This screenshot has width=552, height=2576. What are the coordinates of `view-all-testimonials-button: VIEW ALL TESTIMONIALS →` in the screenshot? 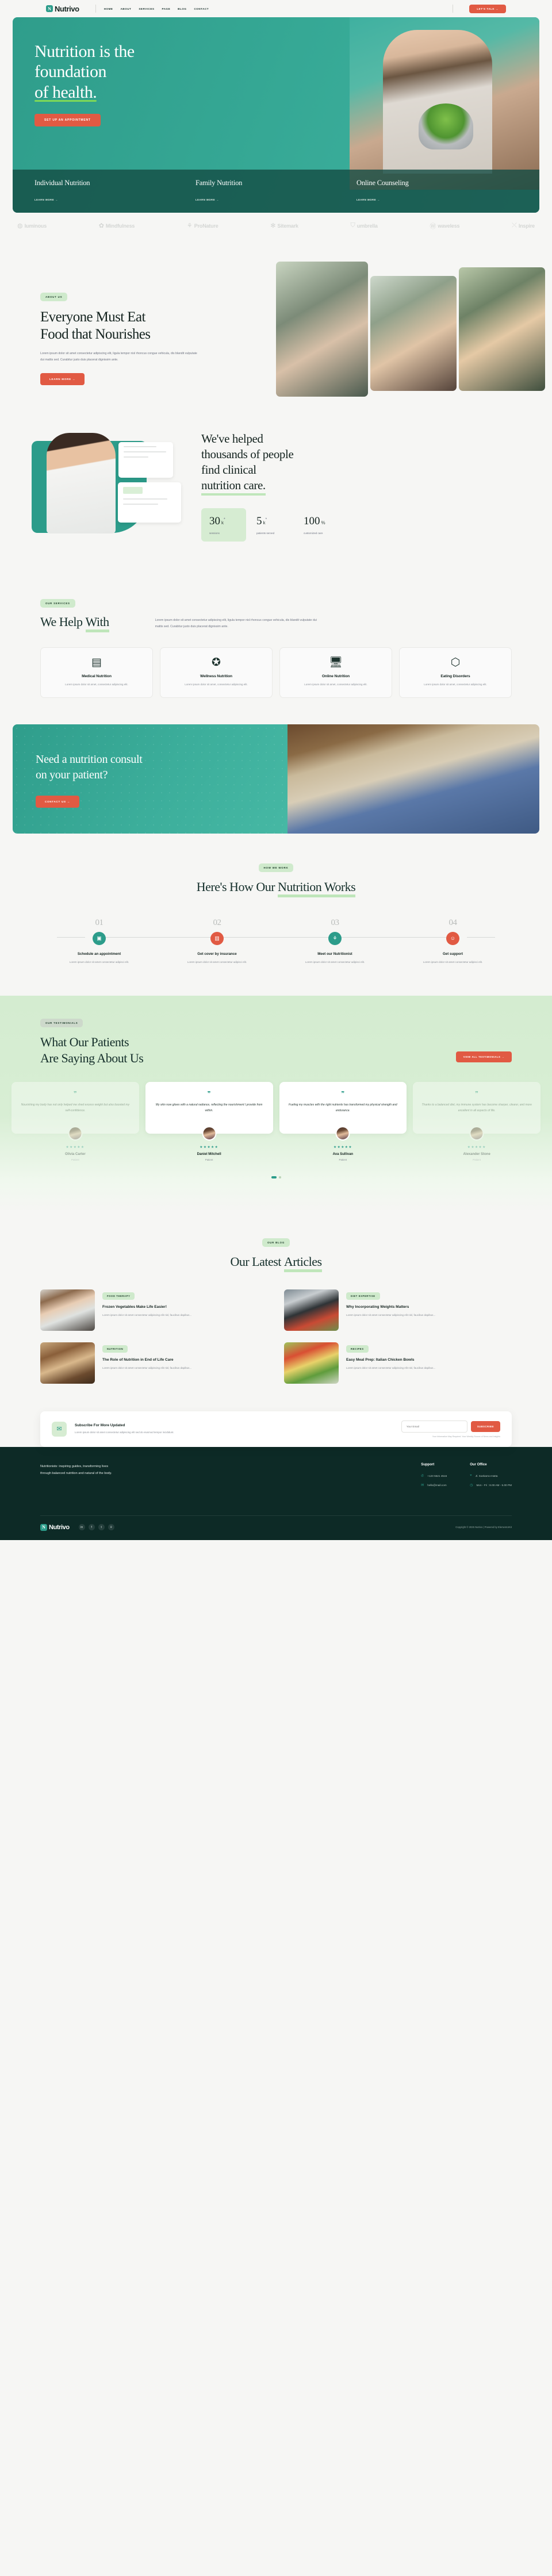 It's located at (483, 1057).